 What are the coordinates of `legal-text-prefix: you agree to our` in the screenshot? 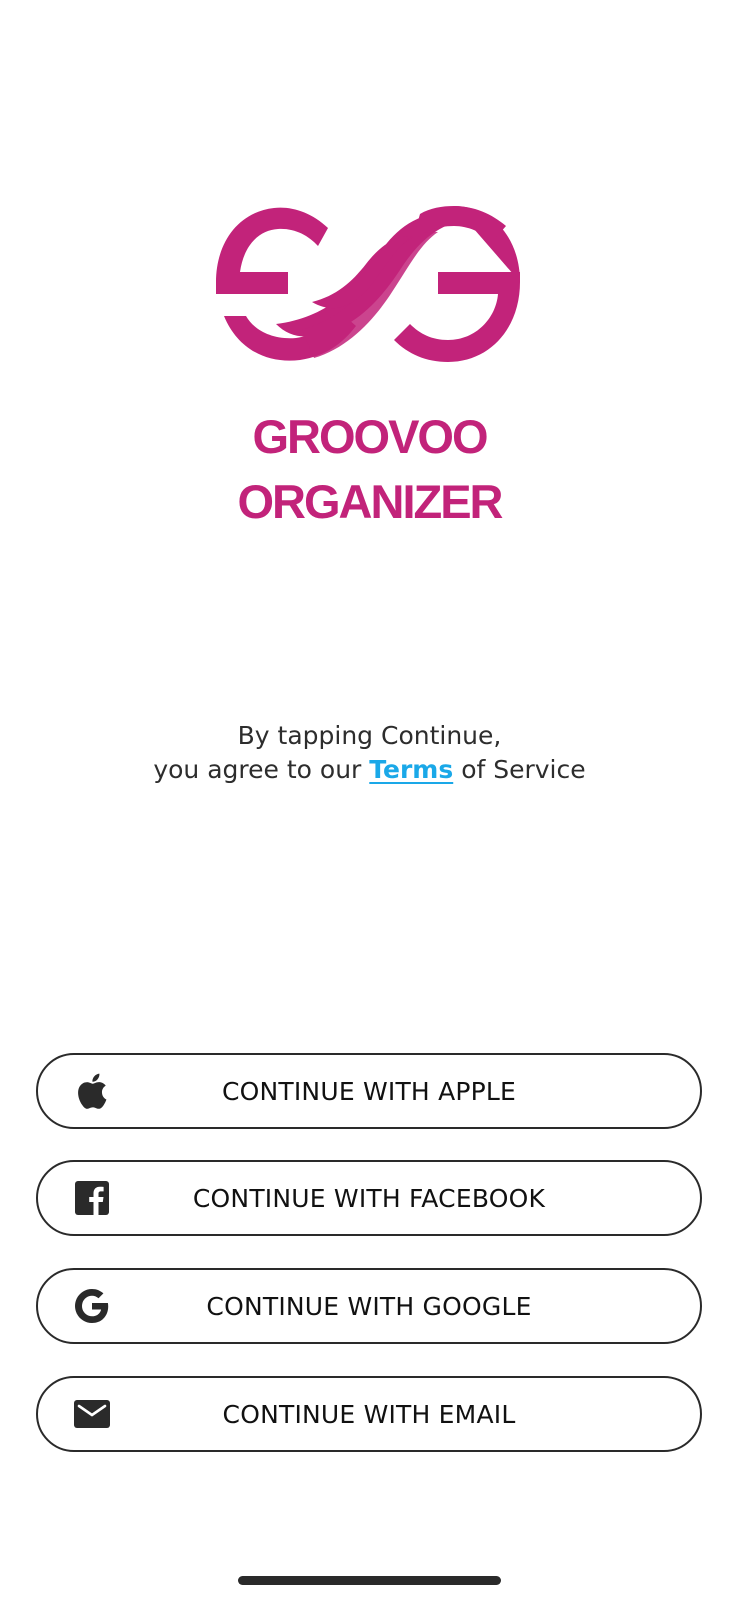 It's located at (257, 769).